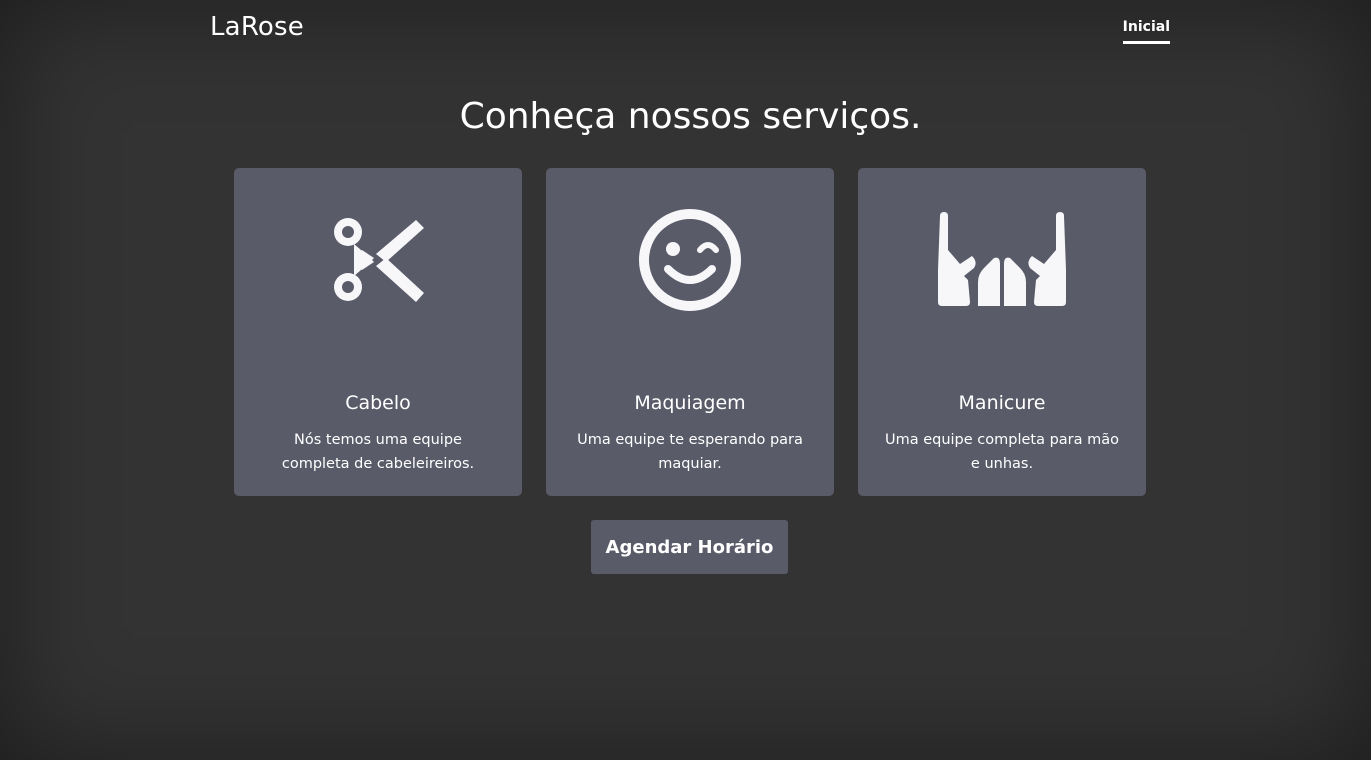 The image size is (1371, 760). Describe the element at coordinates (1002, 452) in the screenshot. I see `service-description: Uma equipe completa para mão e unhas.` at that location.